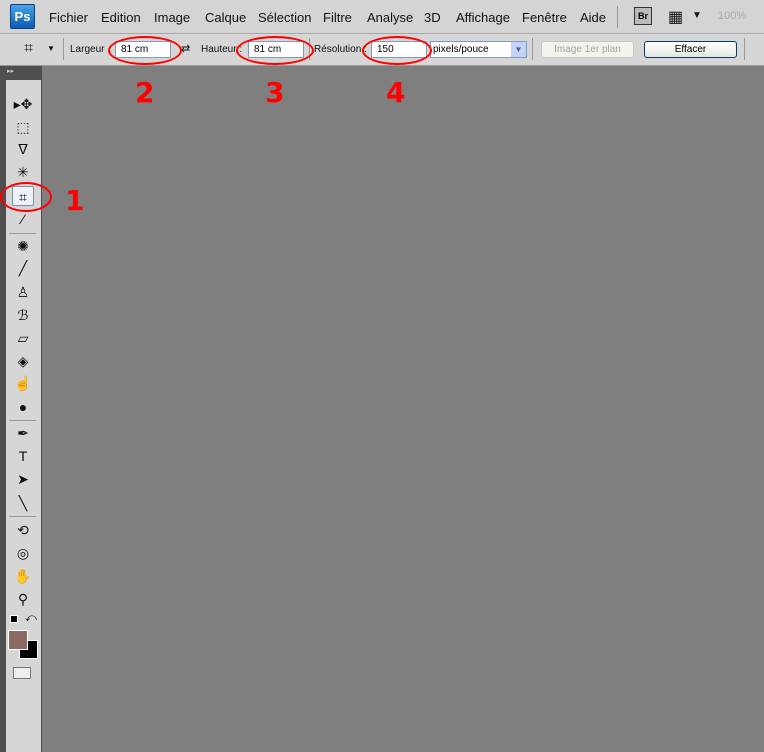  What do you see at coordinates (23, 407) in the screenshot?
I see `dodge-tool-icon: ●` at bounding box center [23, 407].